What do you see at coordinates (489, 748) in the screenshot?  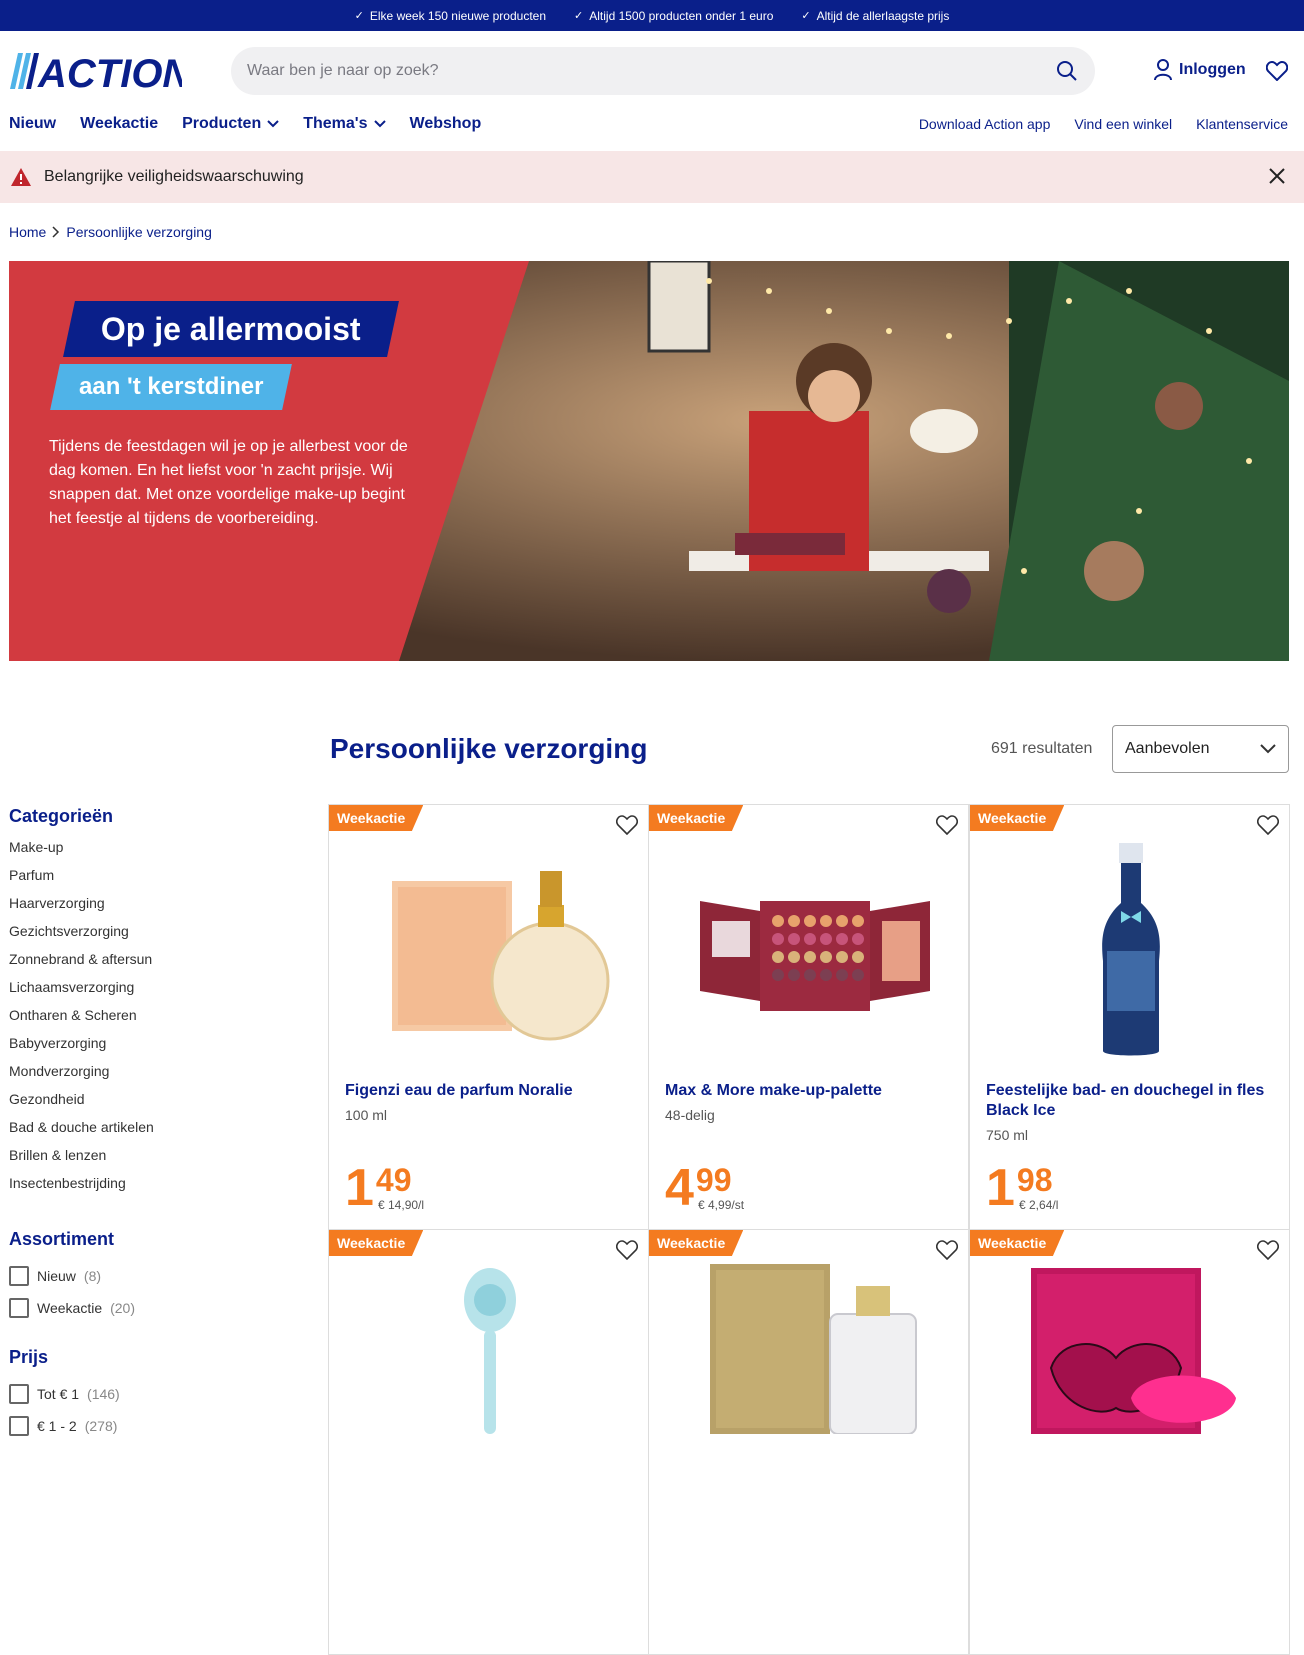 I see `page-title: Persoonlijke verzorging` at bounding box center [489, 748].